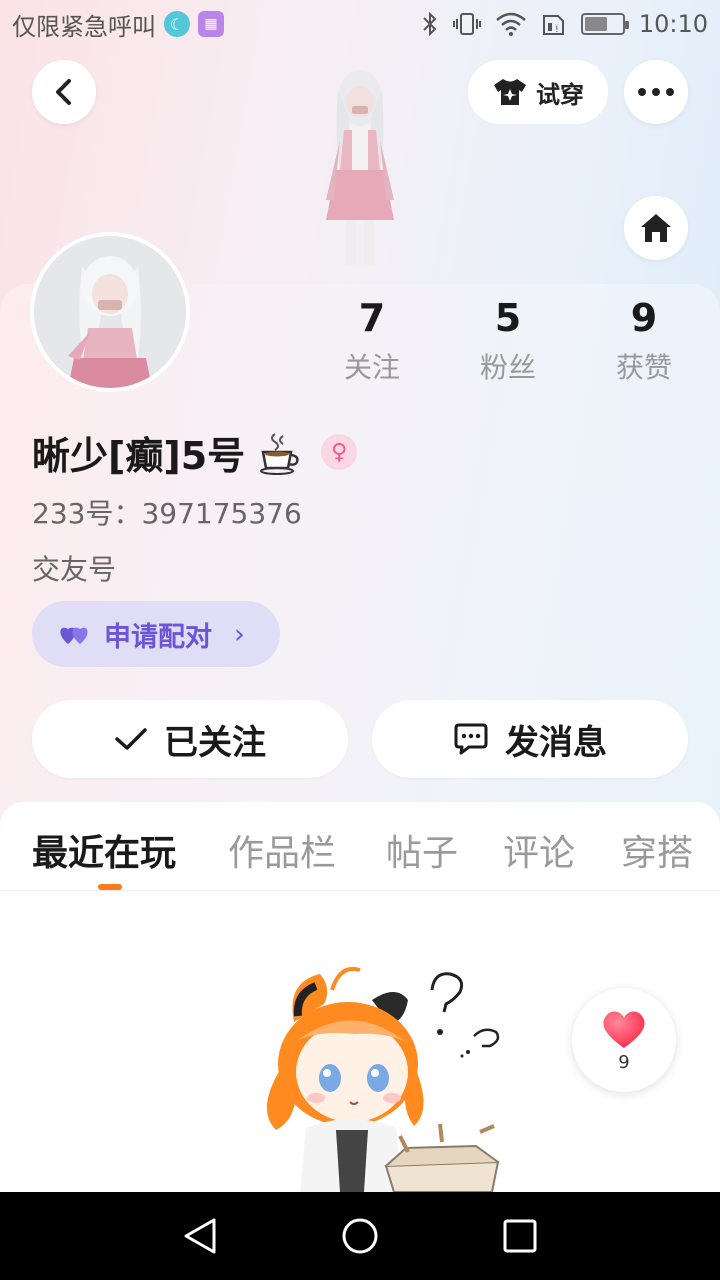  What do you see at coordinates (644, 318) in the screenshot?
I see `stat-value: 9` at bounding box center [644, 318].